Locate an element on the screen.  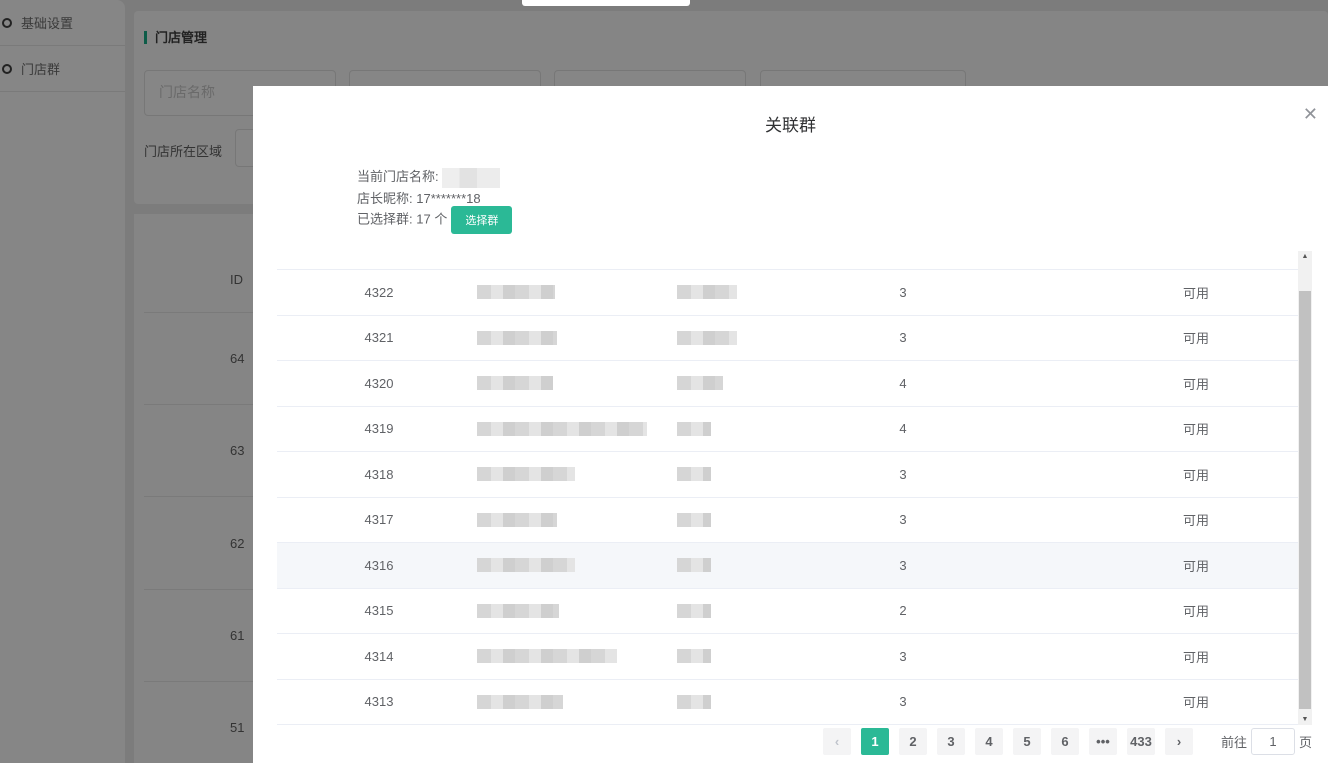
sidebar-item-basic-settings: 基础设置 is located at coordinates (62, 23).